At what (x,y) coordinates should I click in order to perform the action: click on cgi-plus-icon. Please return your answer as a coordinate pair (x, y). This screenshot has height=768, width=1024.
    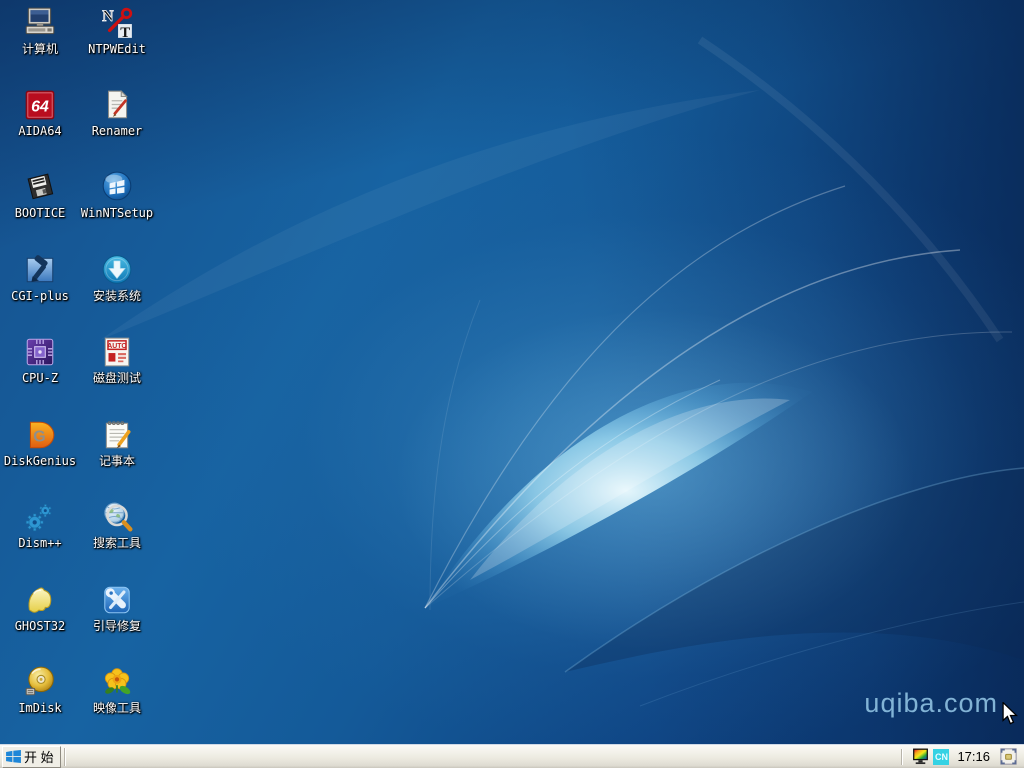
    Looking at the image, I should click on (40, 269).